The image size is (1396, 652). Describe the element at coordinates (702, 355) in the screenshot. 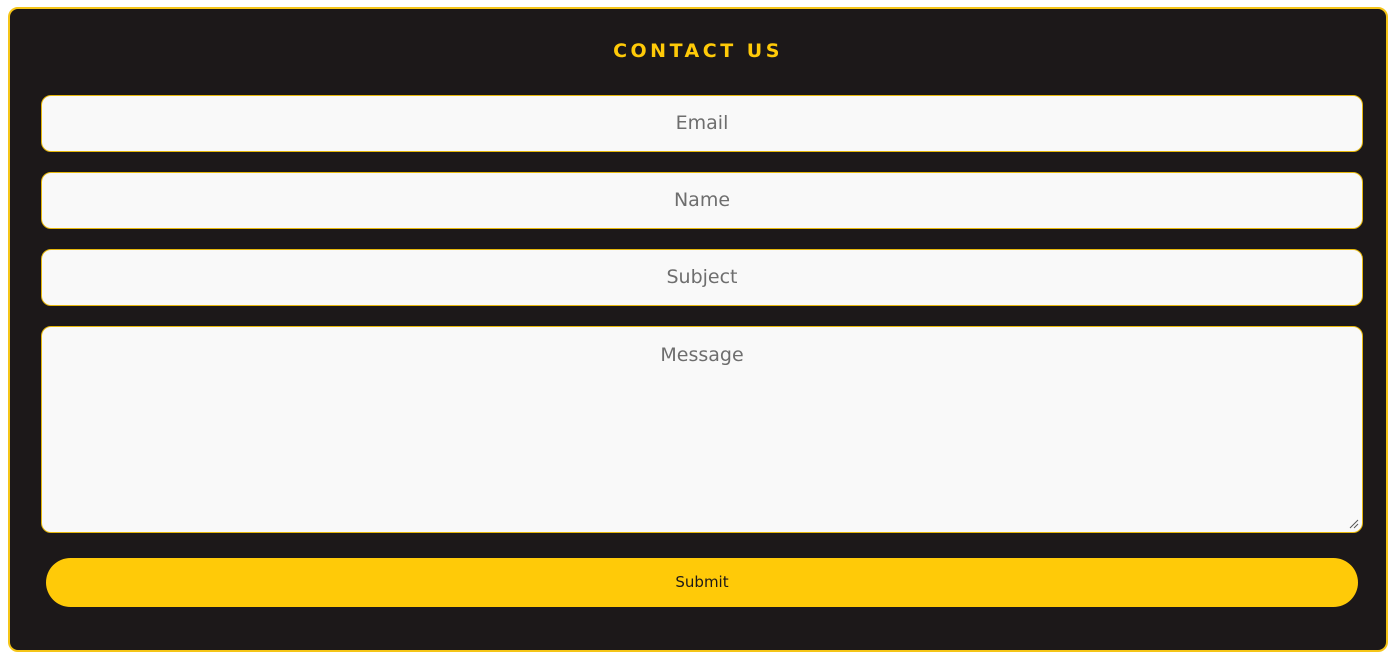

I see `message-placeholder: Message` at that location.